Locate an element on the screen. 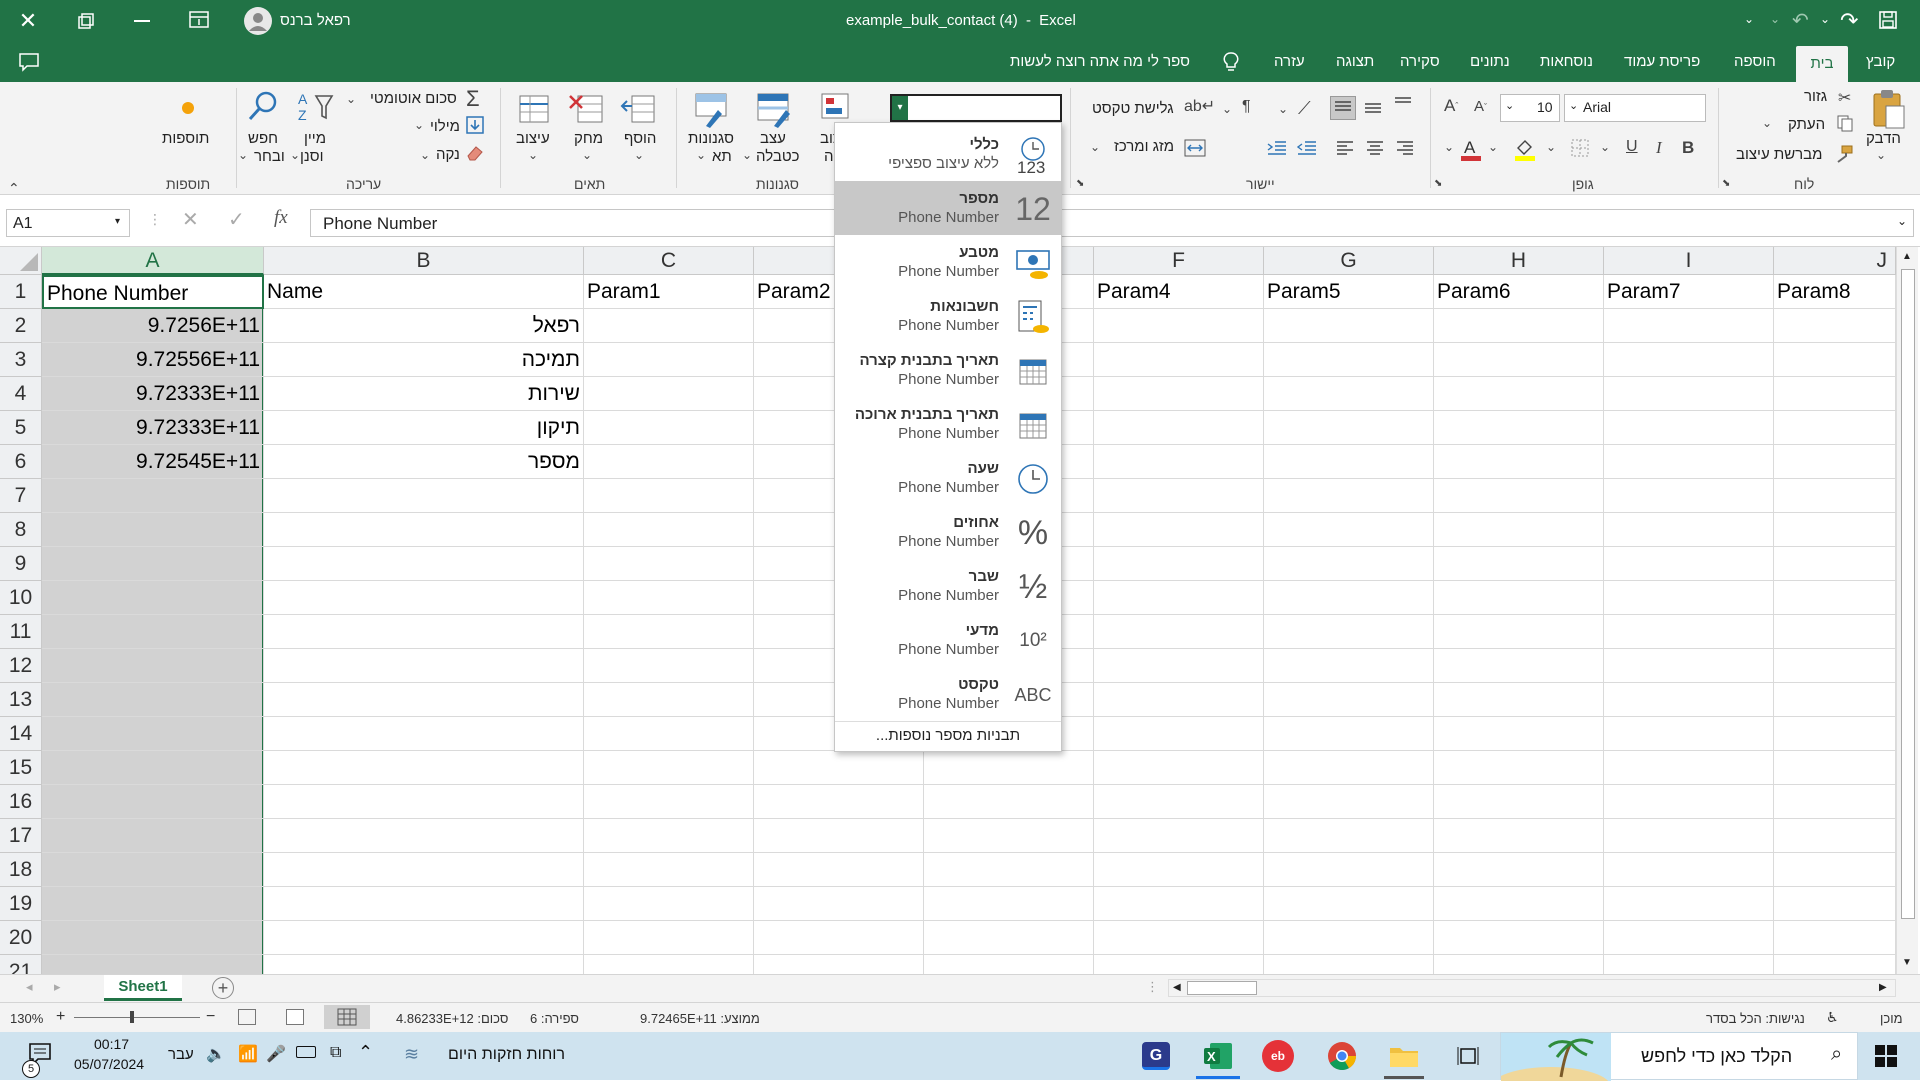 Image resolution: width=1920 pixels, height=1081 pixels. zoom-slider-thumb is located at coordinates (132, 1017).